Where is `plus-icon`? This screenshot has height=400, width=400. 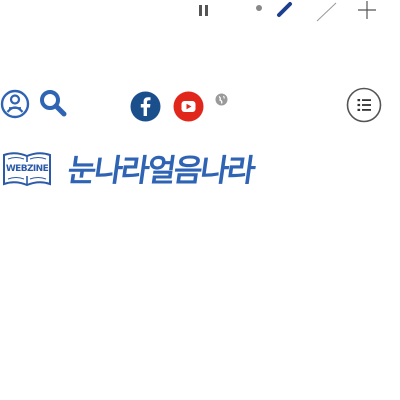 plus-icon is located at coordinates (367, 10).